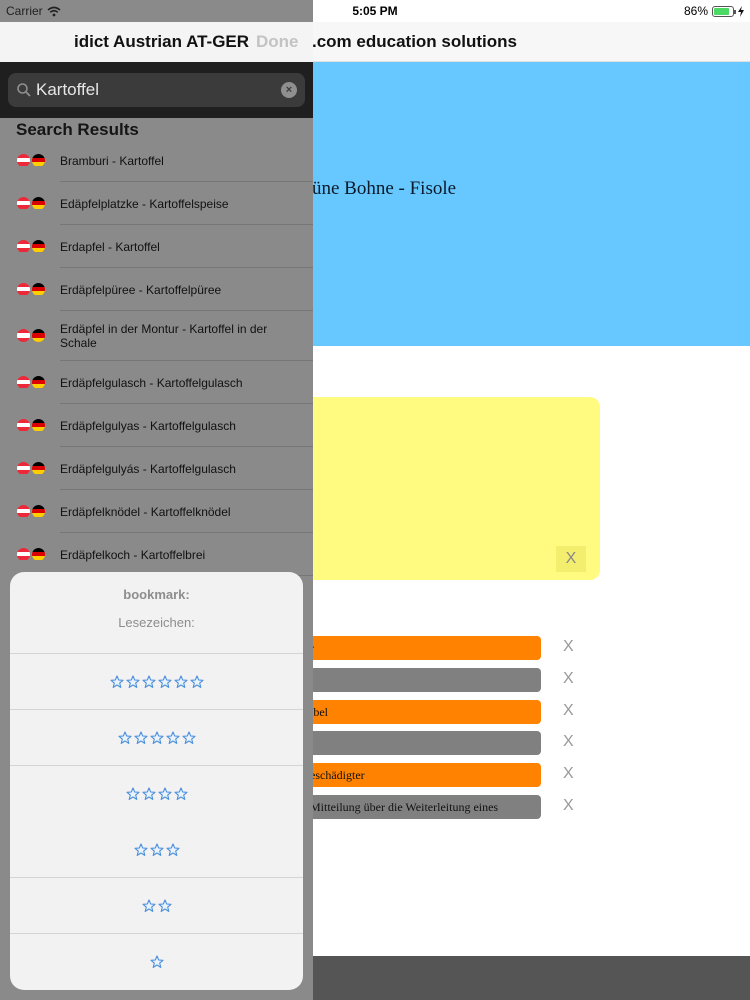 This screenshot has width=750, height=1000. Describe the element at coordinates (156, 594) in the screenshot. I see `bookmark-title: bookmark:` at that location.